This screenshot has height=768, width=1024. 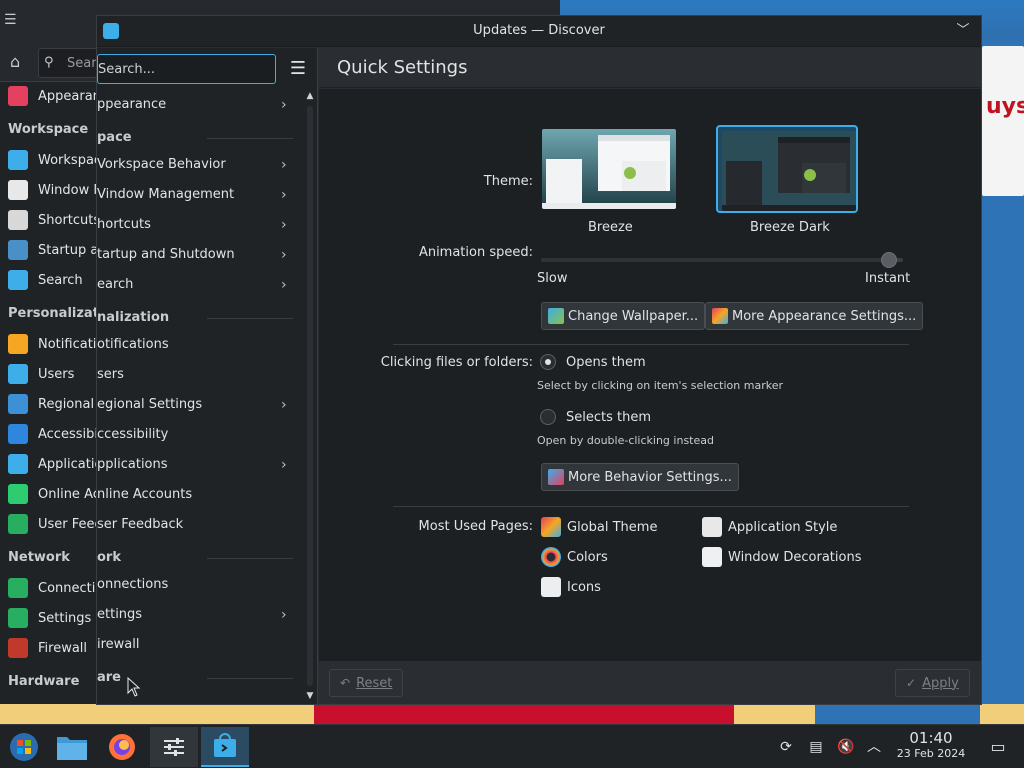 I want to click on menu-item: tartup and Shutdown ›, so click(x=197, y=255).